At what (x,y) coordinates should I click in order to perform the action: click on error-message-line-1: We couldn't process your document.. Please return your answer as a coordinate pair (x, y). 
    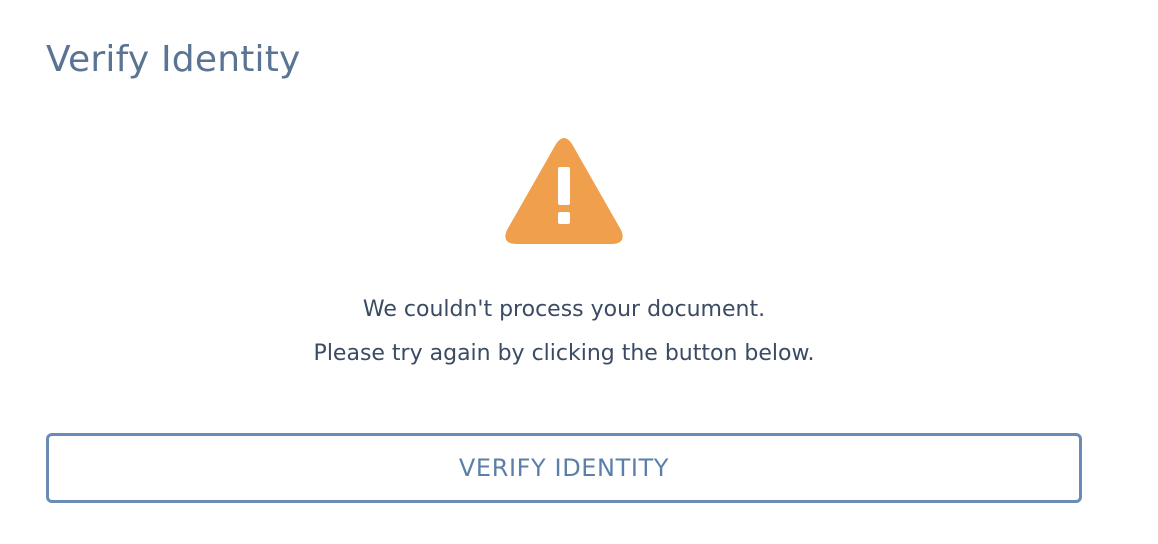
    Looking at the image, I should click on (564, 309).